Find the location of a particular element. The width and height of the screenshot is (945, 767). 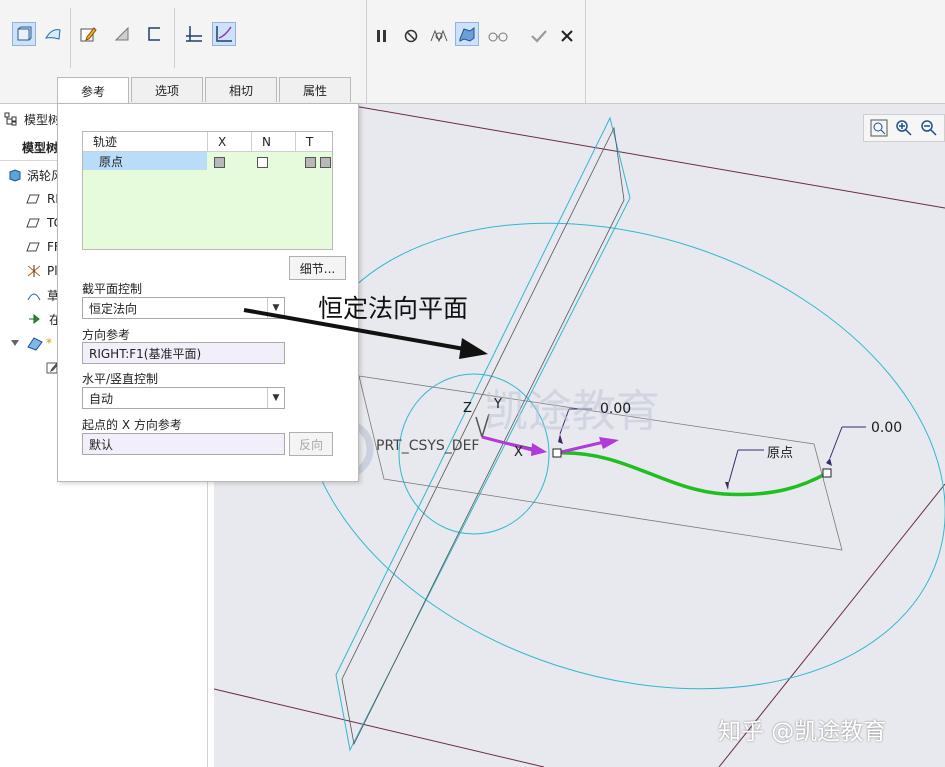

start-x-ref-label: 起点的 X 方向参考 is located at coordinates (132, 425).